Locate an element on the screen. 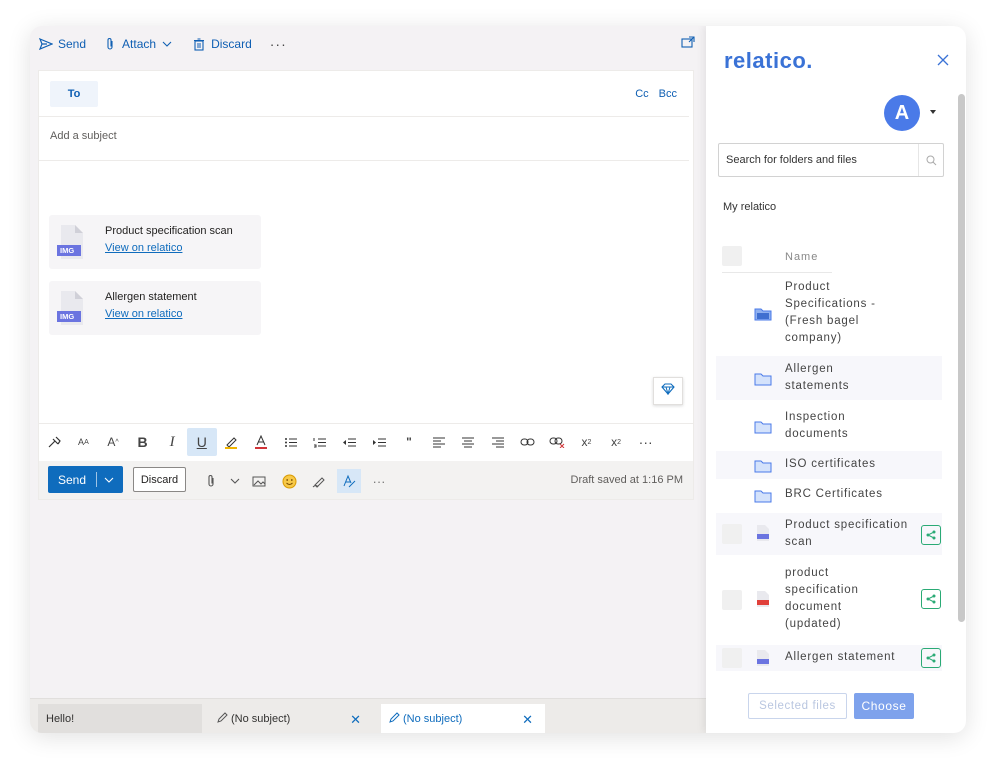 This screenshot has height=767, width=997. diamond-addin-button is located at coordinates (668, 391).